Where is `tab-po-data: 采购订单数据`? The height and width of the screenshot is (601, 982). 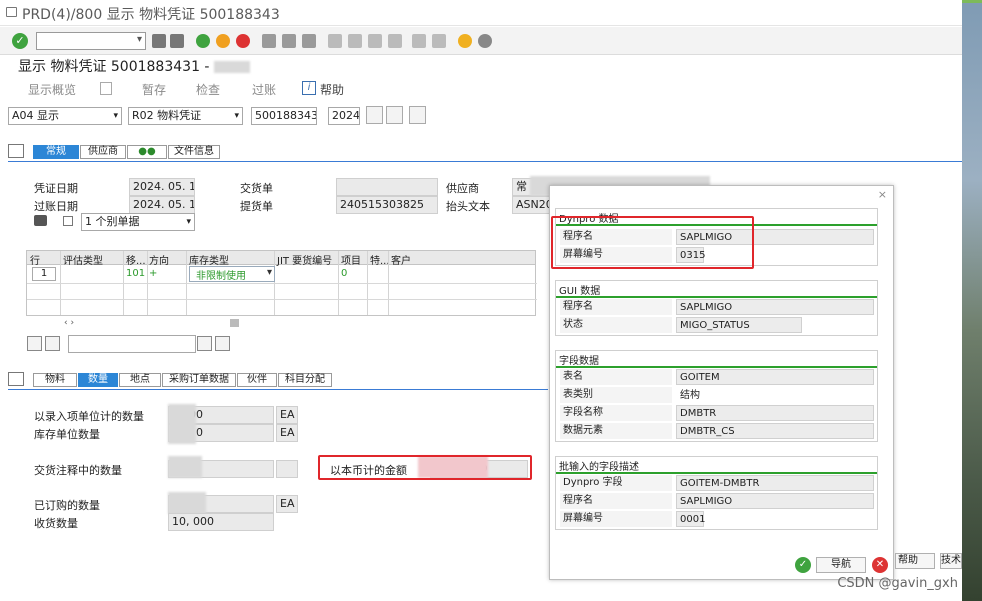 tab-po-data: 采购订单数据 is located at coordinates (199, 380).